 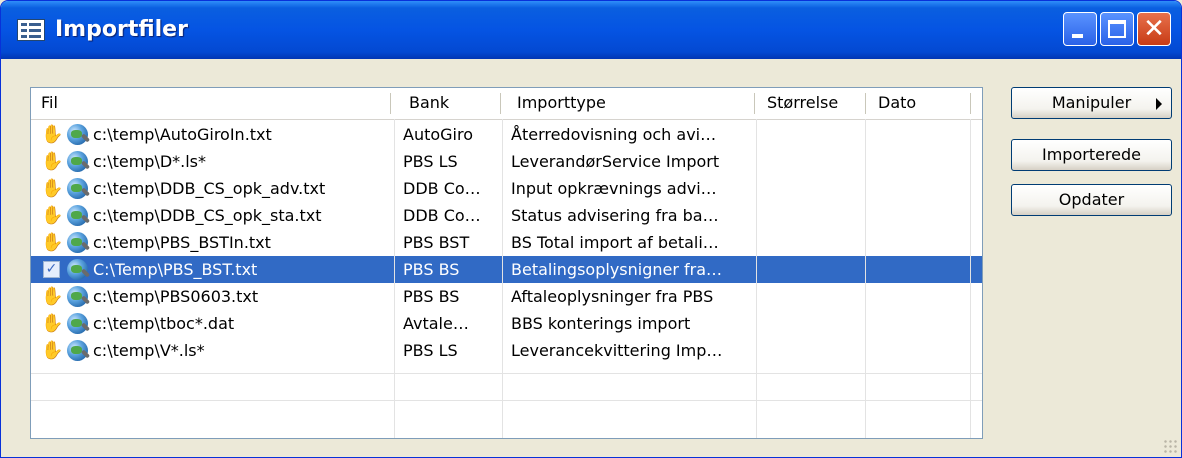 What do you see at coordinates (920, 103) in the screenshot?
I see `column-header-dato: Dato` at bounding box center [920, 103].